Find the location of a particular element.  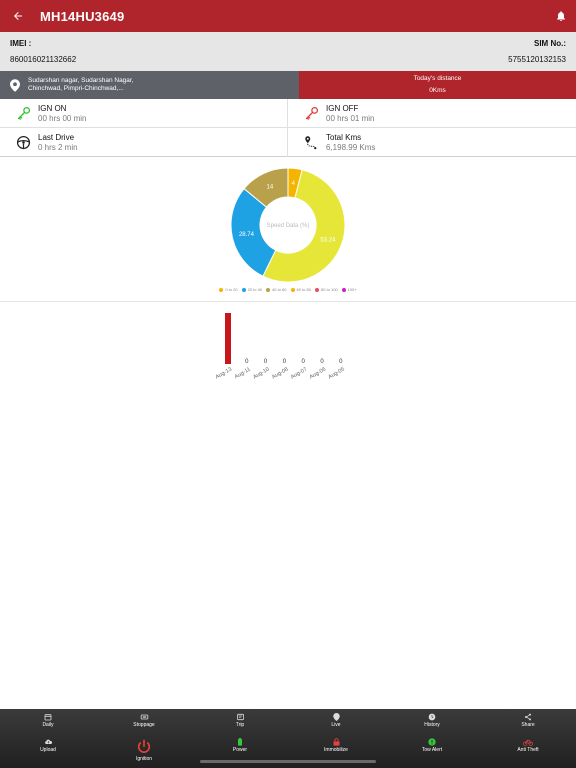

nav-label: Tow Alert is located at coordinates (432, 750).